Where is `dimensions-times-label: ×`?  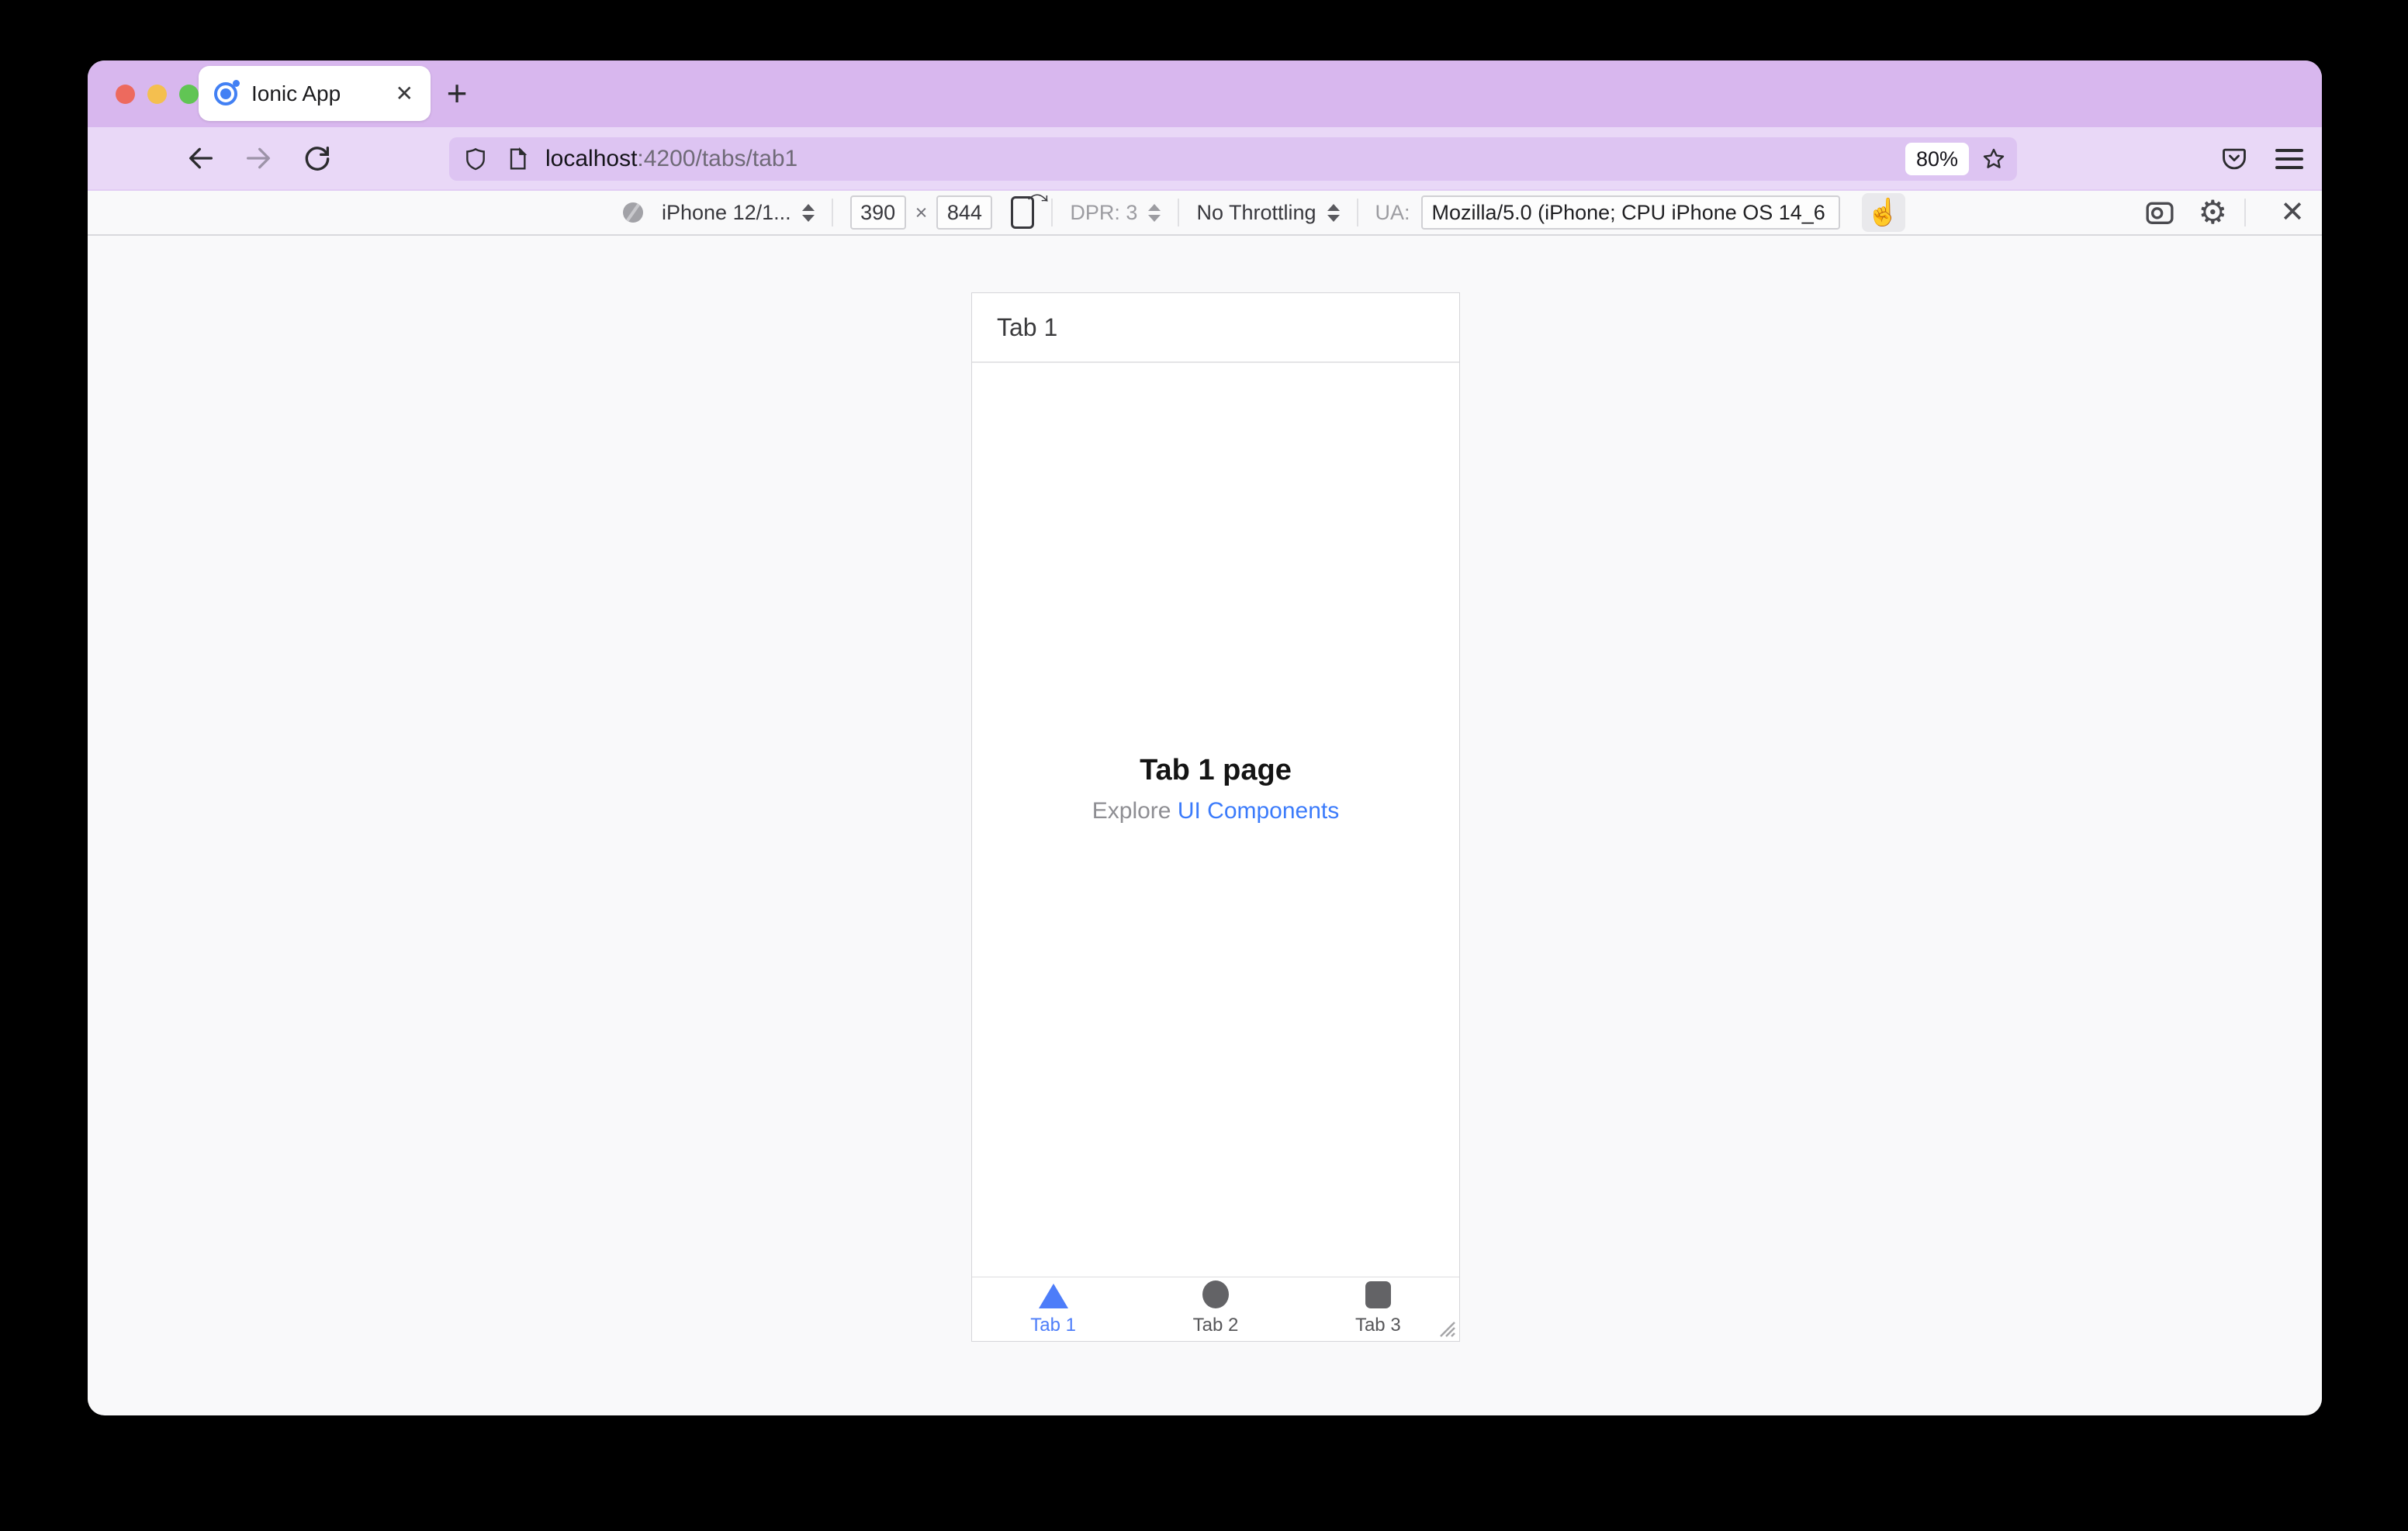
dimensions-times-label: × is located at coordinates (921, 212).